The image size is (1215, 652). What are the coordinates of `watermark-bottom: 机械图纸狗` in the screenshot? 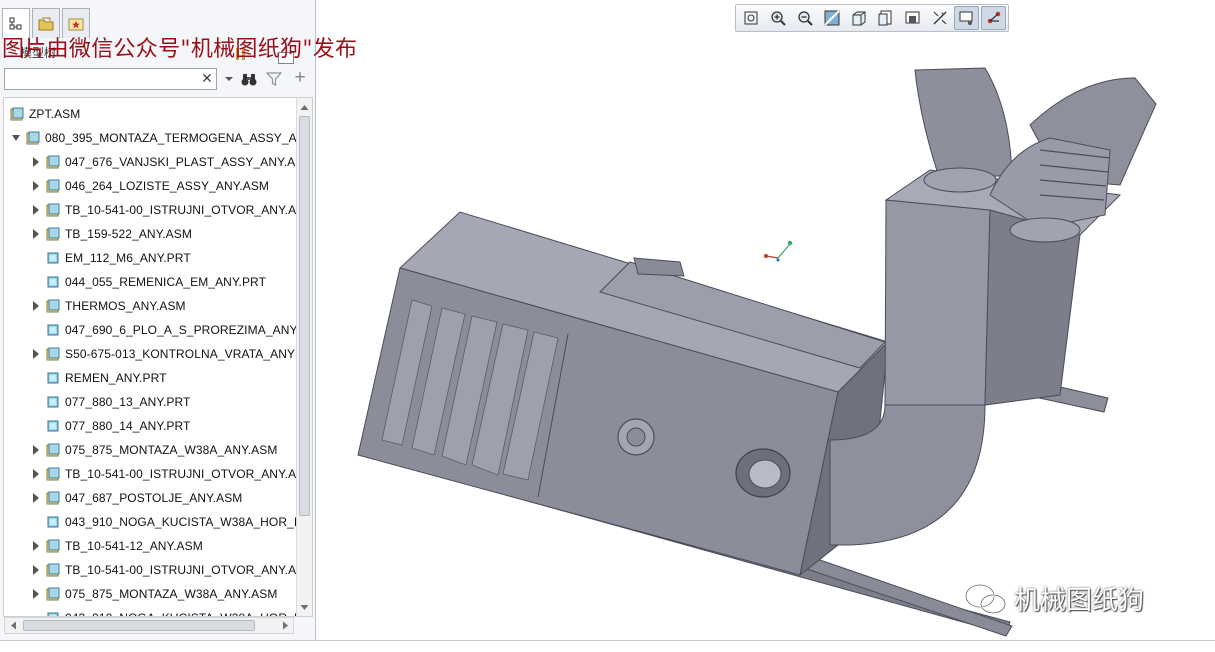 It's located at (1054, 598).